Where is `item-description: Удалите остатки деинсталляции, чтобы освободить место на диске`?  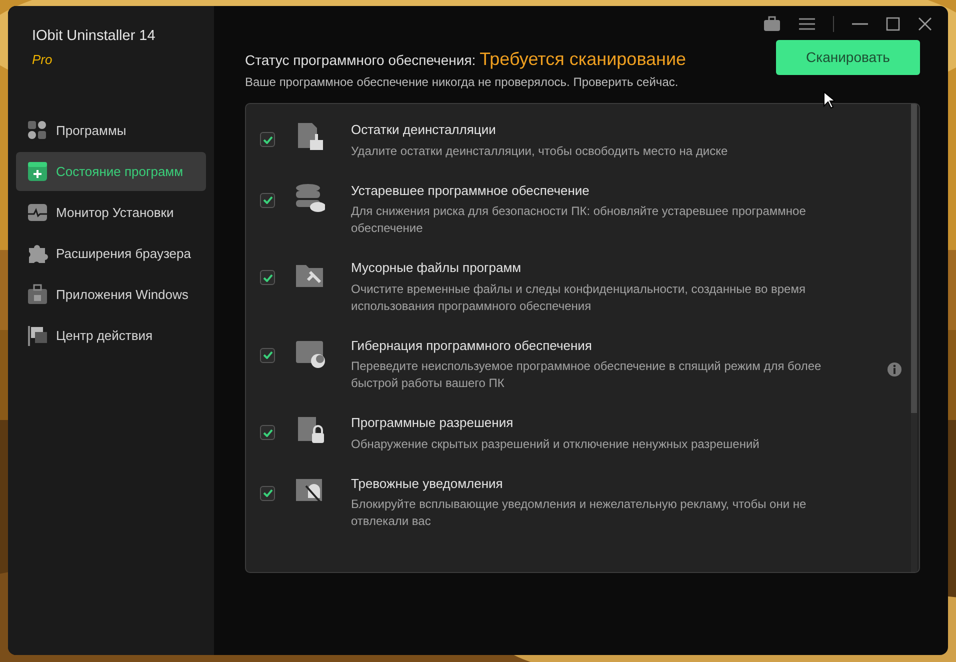 item-description: Удалите остатки деинсталляции, чтобы освободить место на диске is located at coordinates (540, 151).